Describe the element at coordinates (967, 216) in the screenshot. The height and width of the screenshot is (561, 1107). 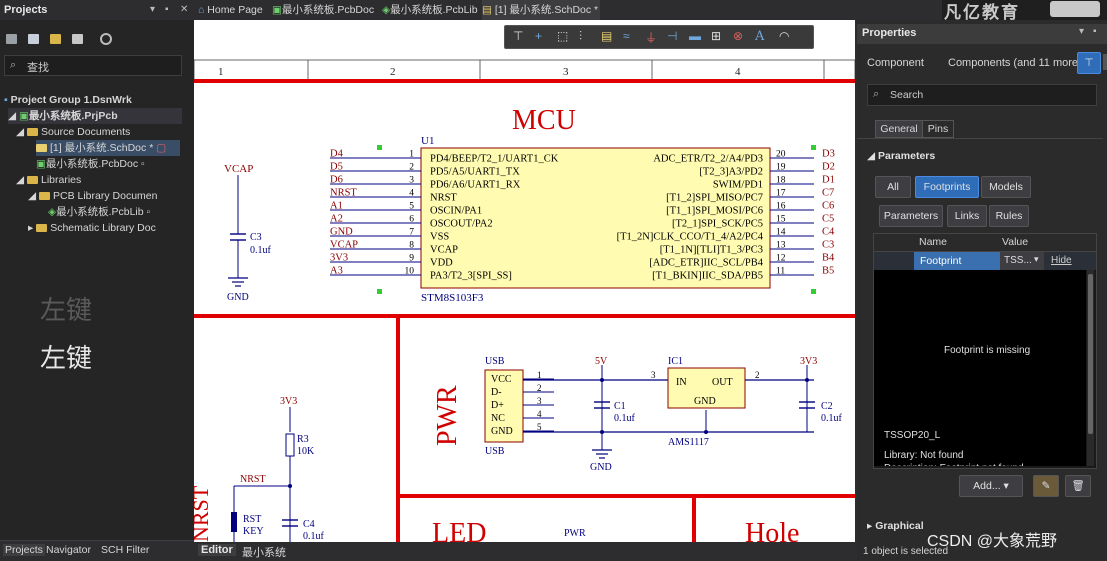
I see `filter-links-button: Links` at that location.